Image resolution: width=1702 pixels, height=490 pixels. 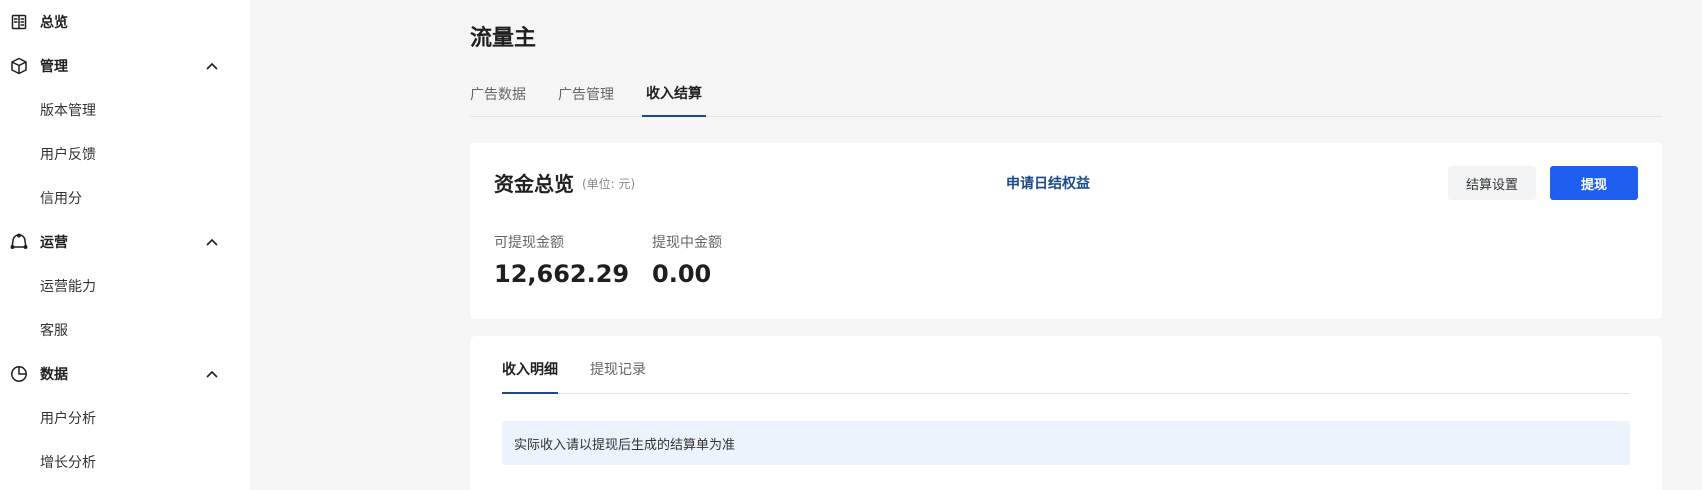 I want to click on available-amount-value: 12,662.29, so click(x=562, y=274).